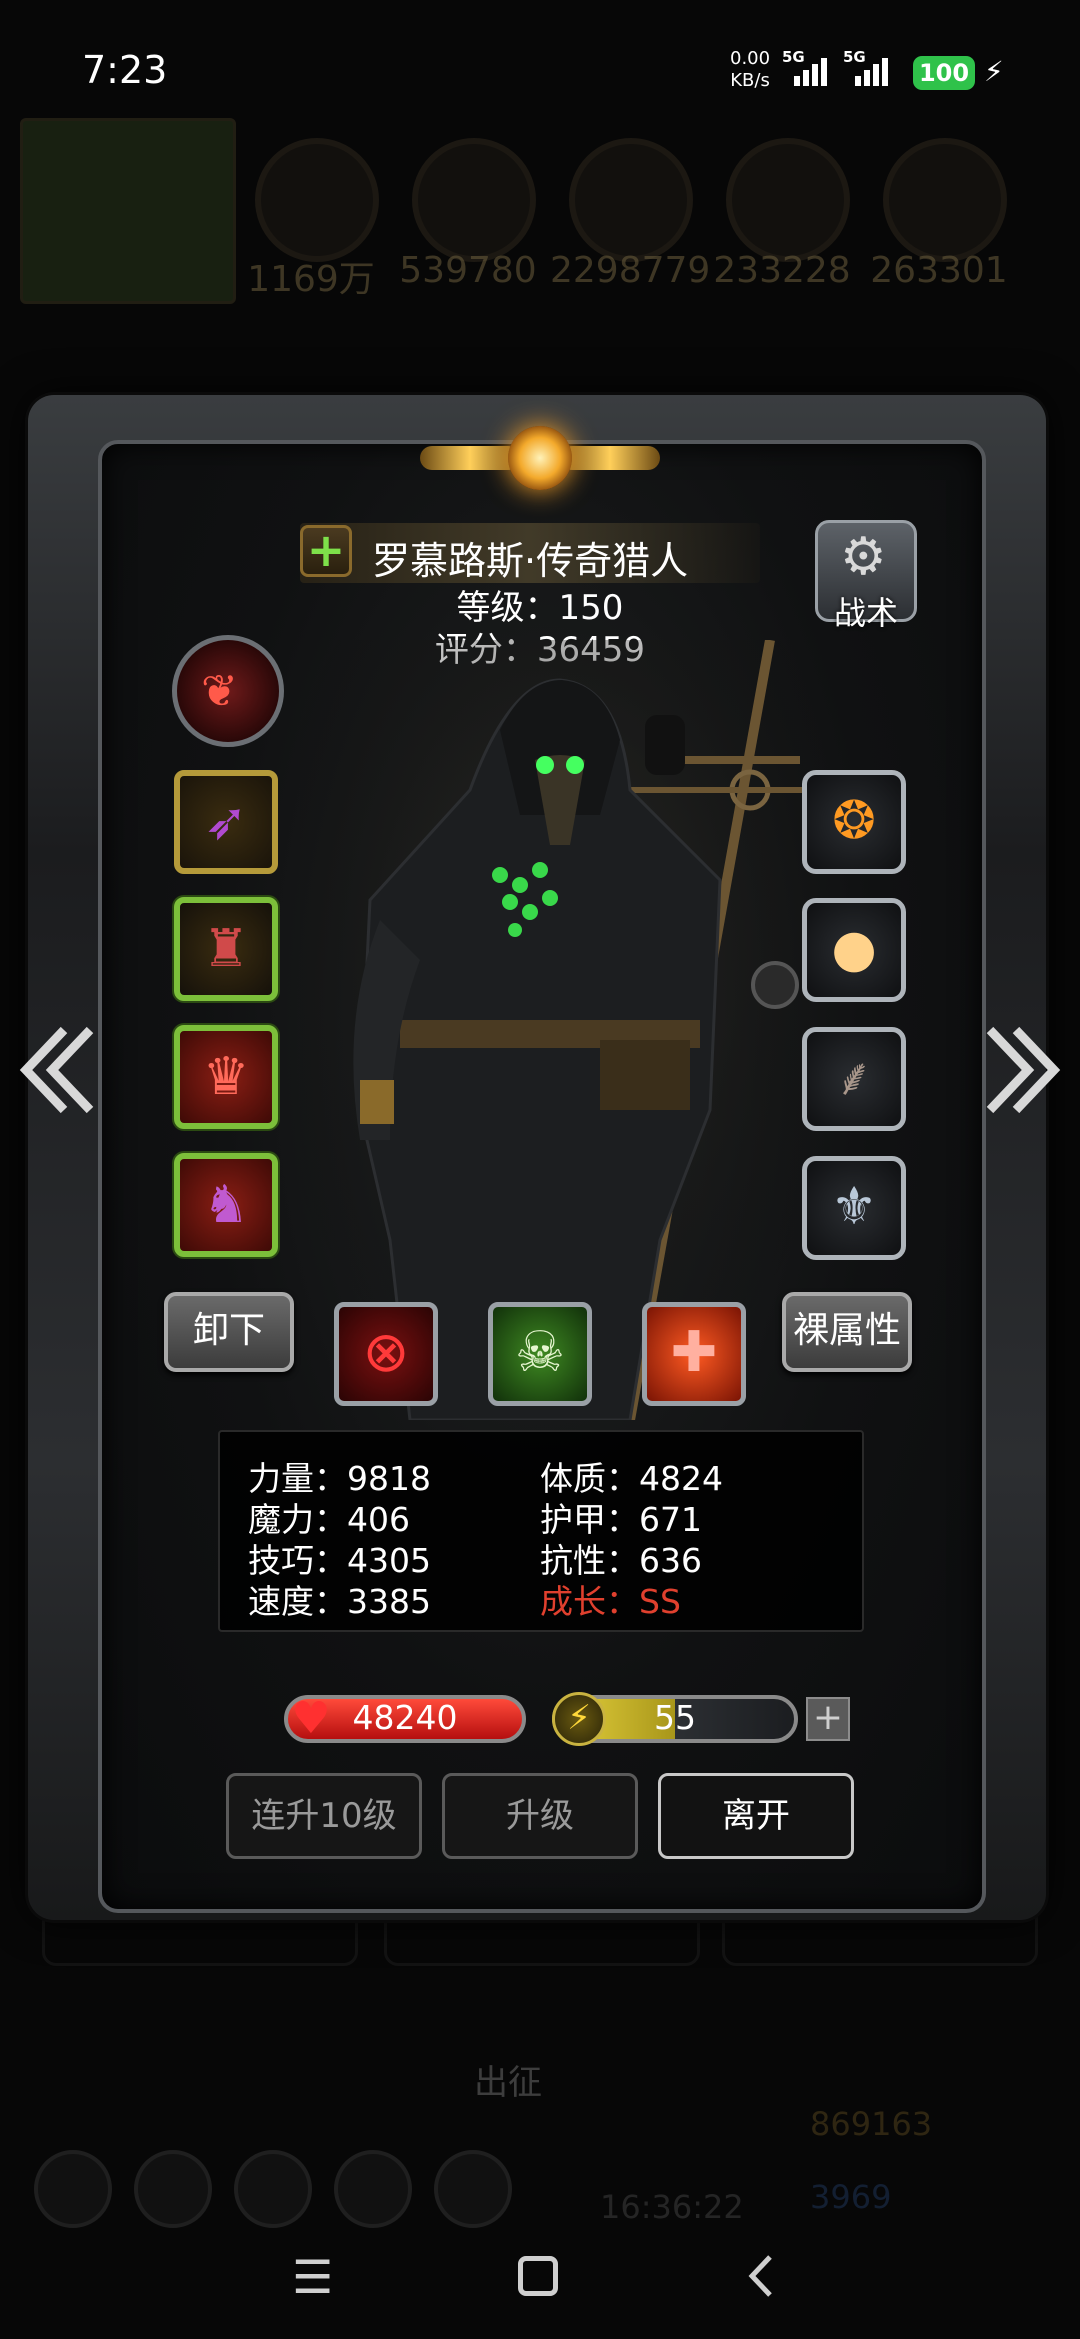  Describe the element at coordinates (610, 1601) in the screenshot. I see `stat-growth: 成长：SS` at that location.